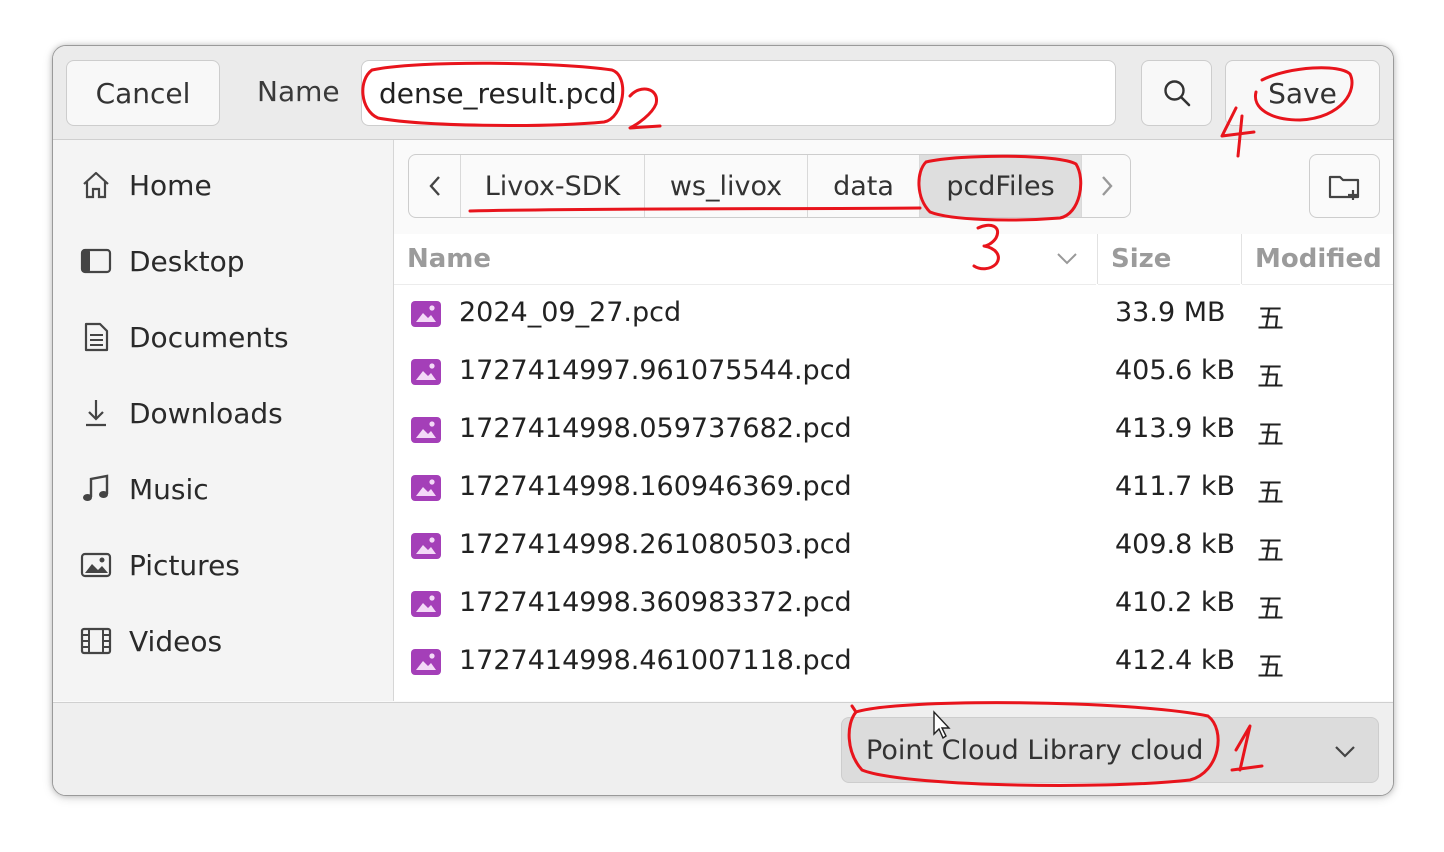 The image size is (1444, 852). Describe the element at coordinates (553, 186) in the screenshot. I see `path-segment-livox-sdk: Livox-SDK` at that location.